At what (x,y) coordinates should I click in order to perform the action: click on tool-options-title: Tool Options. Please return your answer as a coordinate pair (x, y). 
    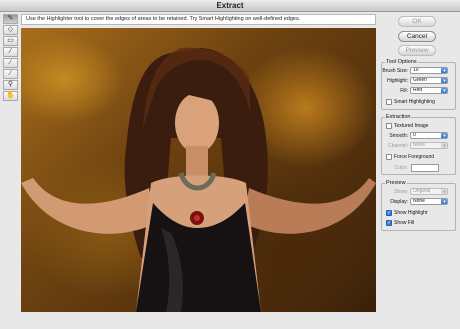
    Looking at the image, I should click on (401, 62).